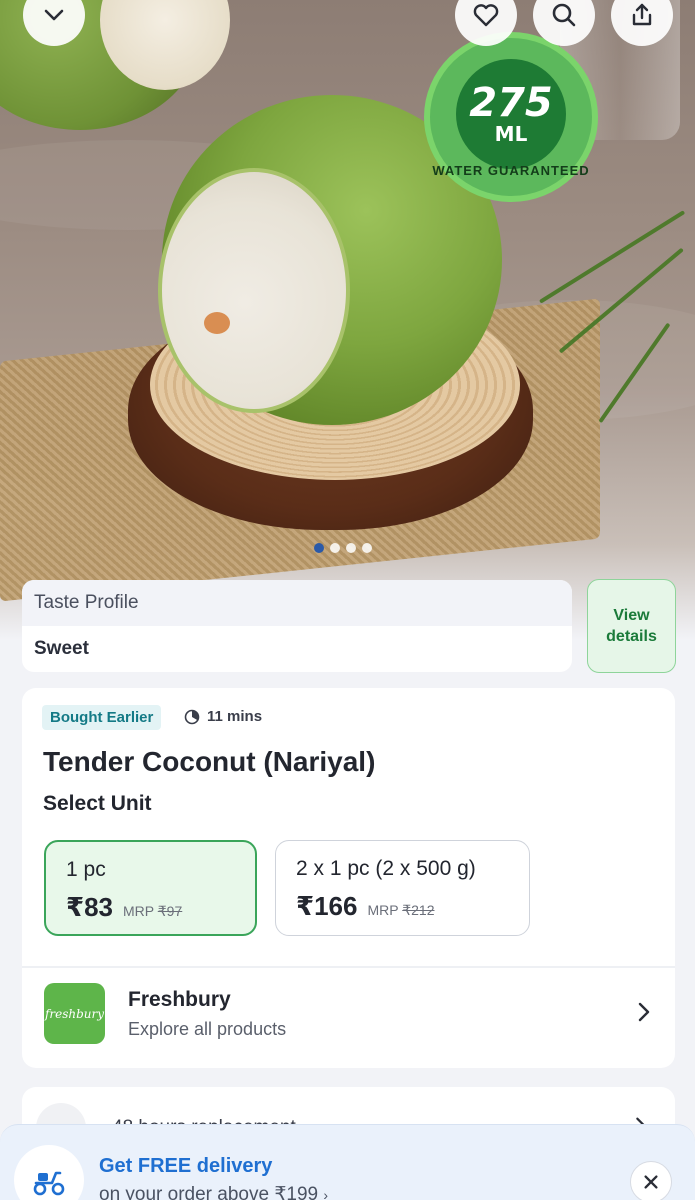 The height and width of the screenshot is (1200, 695). What do you see at coordinates (612, 257) in the screenshot?
I see `leaf-image` at bounding box center [612, 257].